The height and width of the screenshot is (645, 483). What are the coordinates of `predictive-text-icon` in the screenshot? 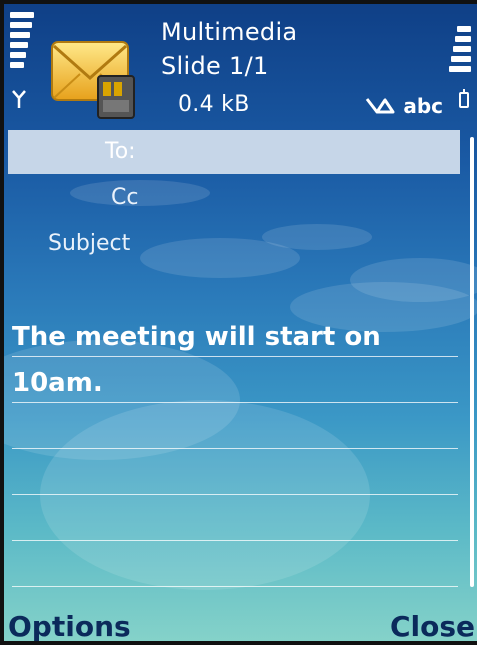 It's located at (380, 106).